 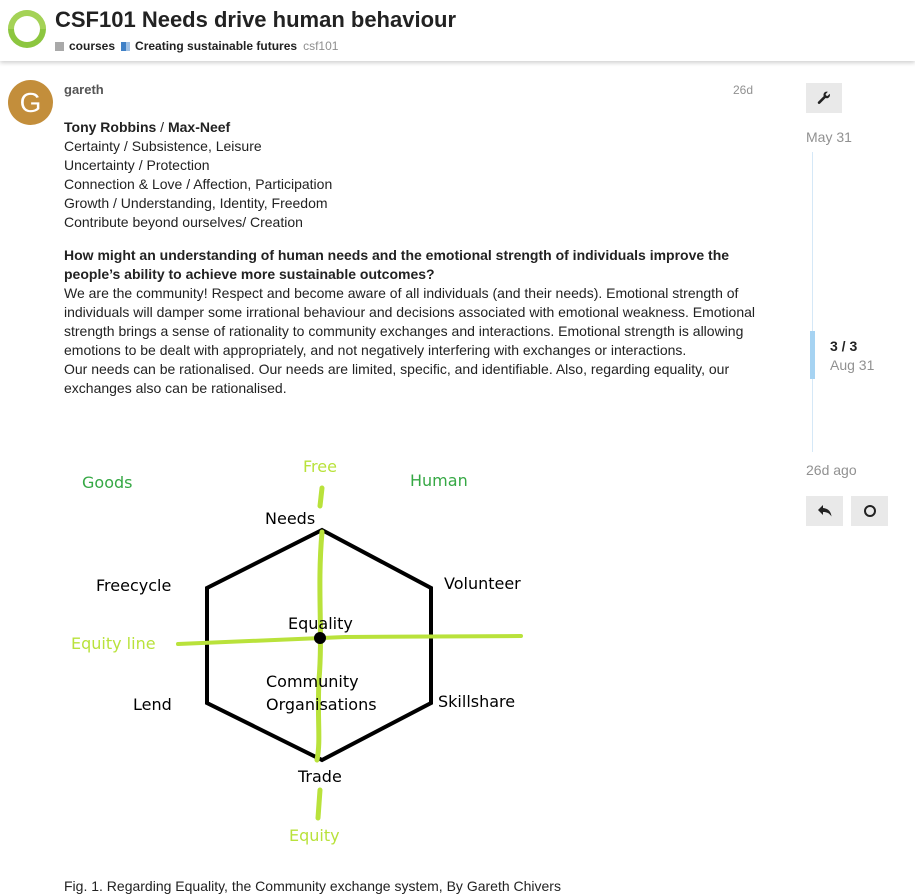 I want to click on needs-heading-left: Tony Robbins, so click(x=110, y=127).